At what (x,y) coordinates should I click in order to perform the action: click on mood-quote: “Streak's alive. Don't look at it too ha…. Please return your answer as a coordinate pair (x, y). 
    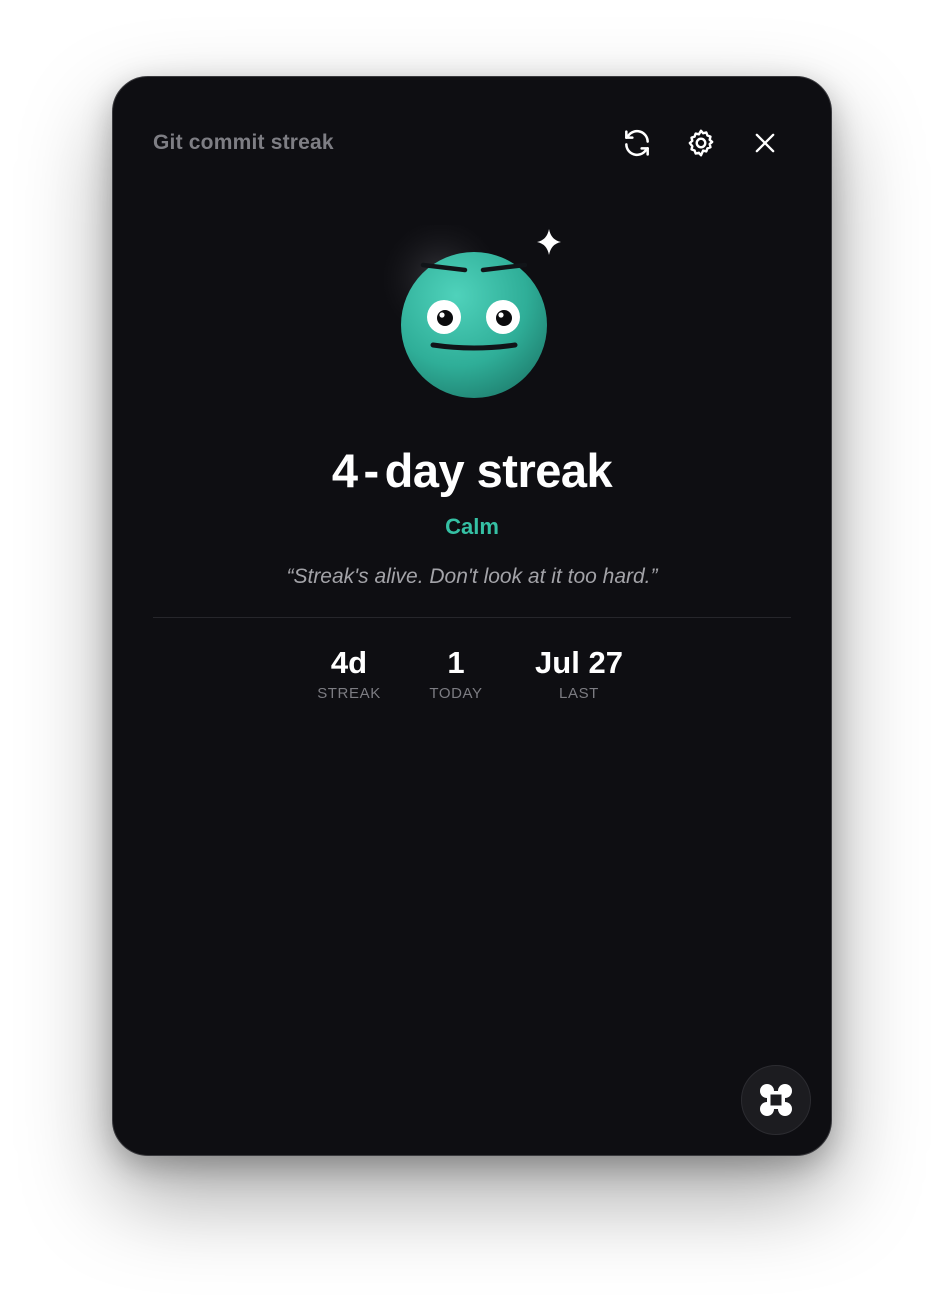
    Looking at the image, I should click on (472, 576).